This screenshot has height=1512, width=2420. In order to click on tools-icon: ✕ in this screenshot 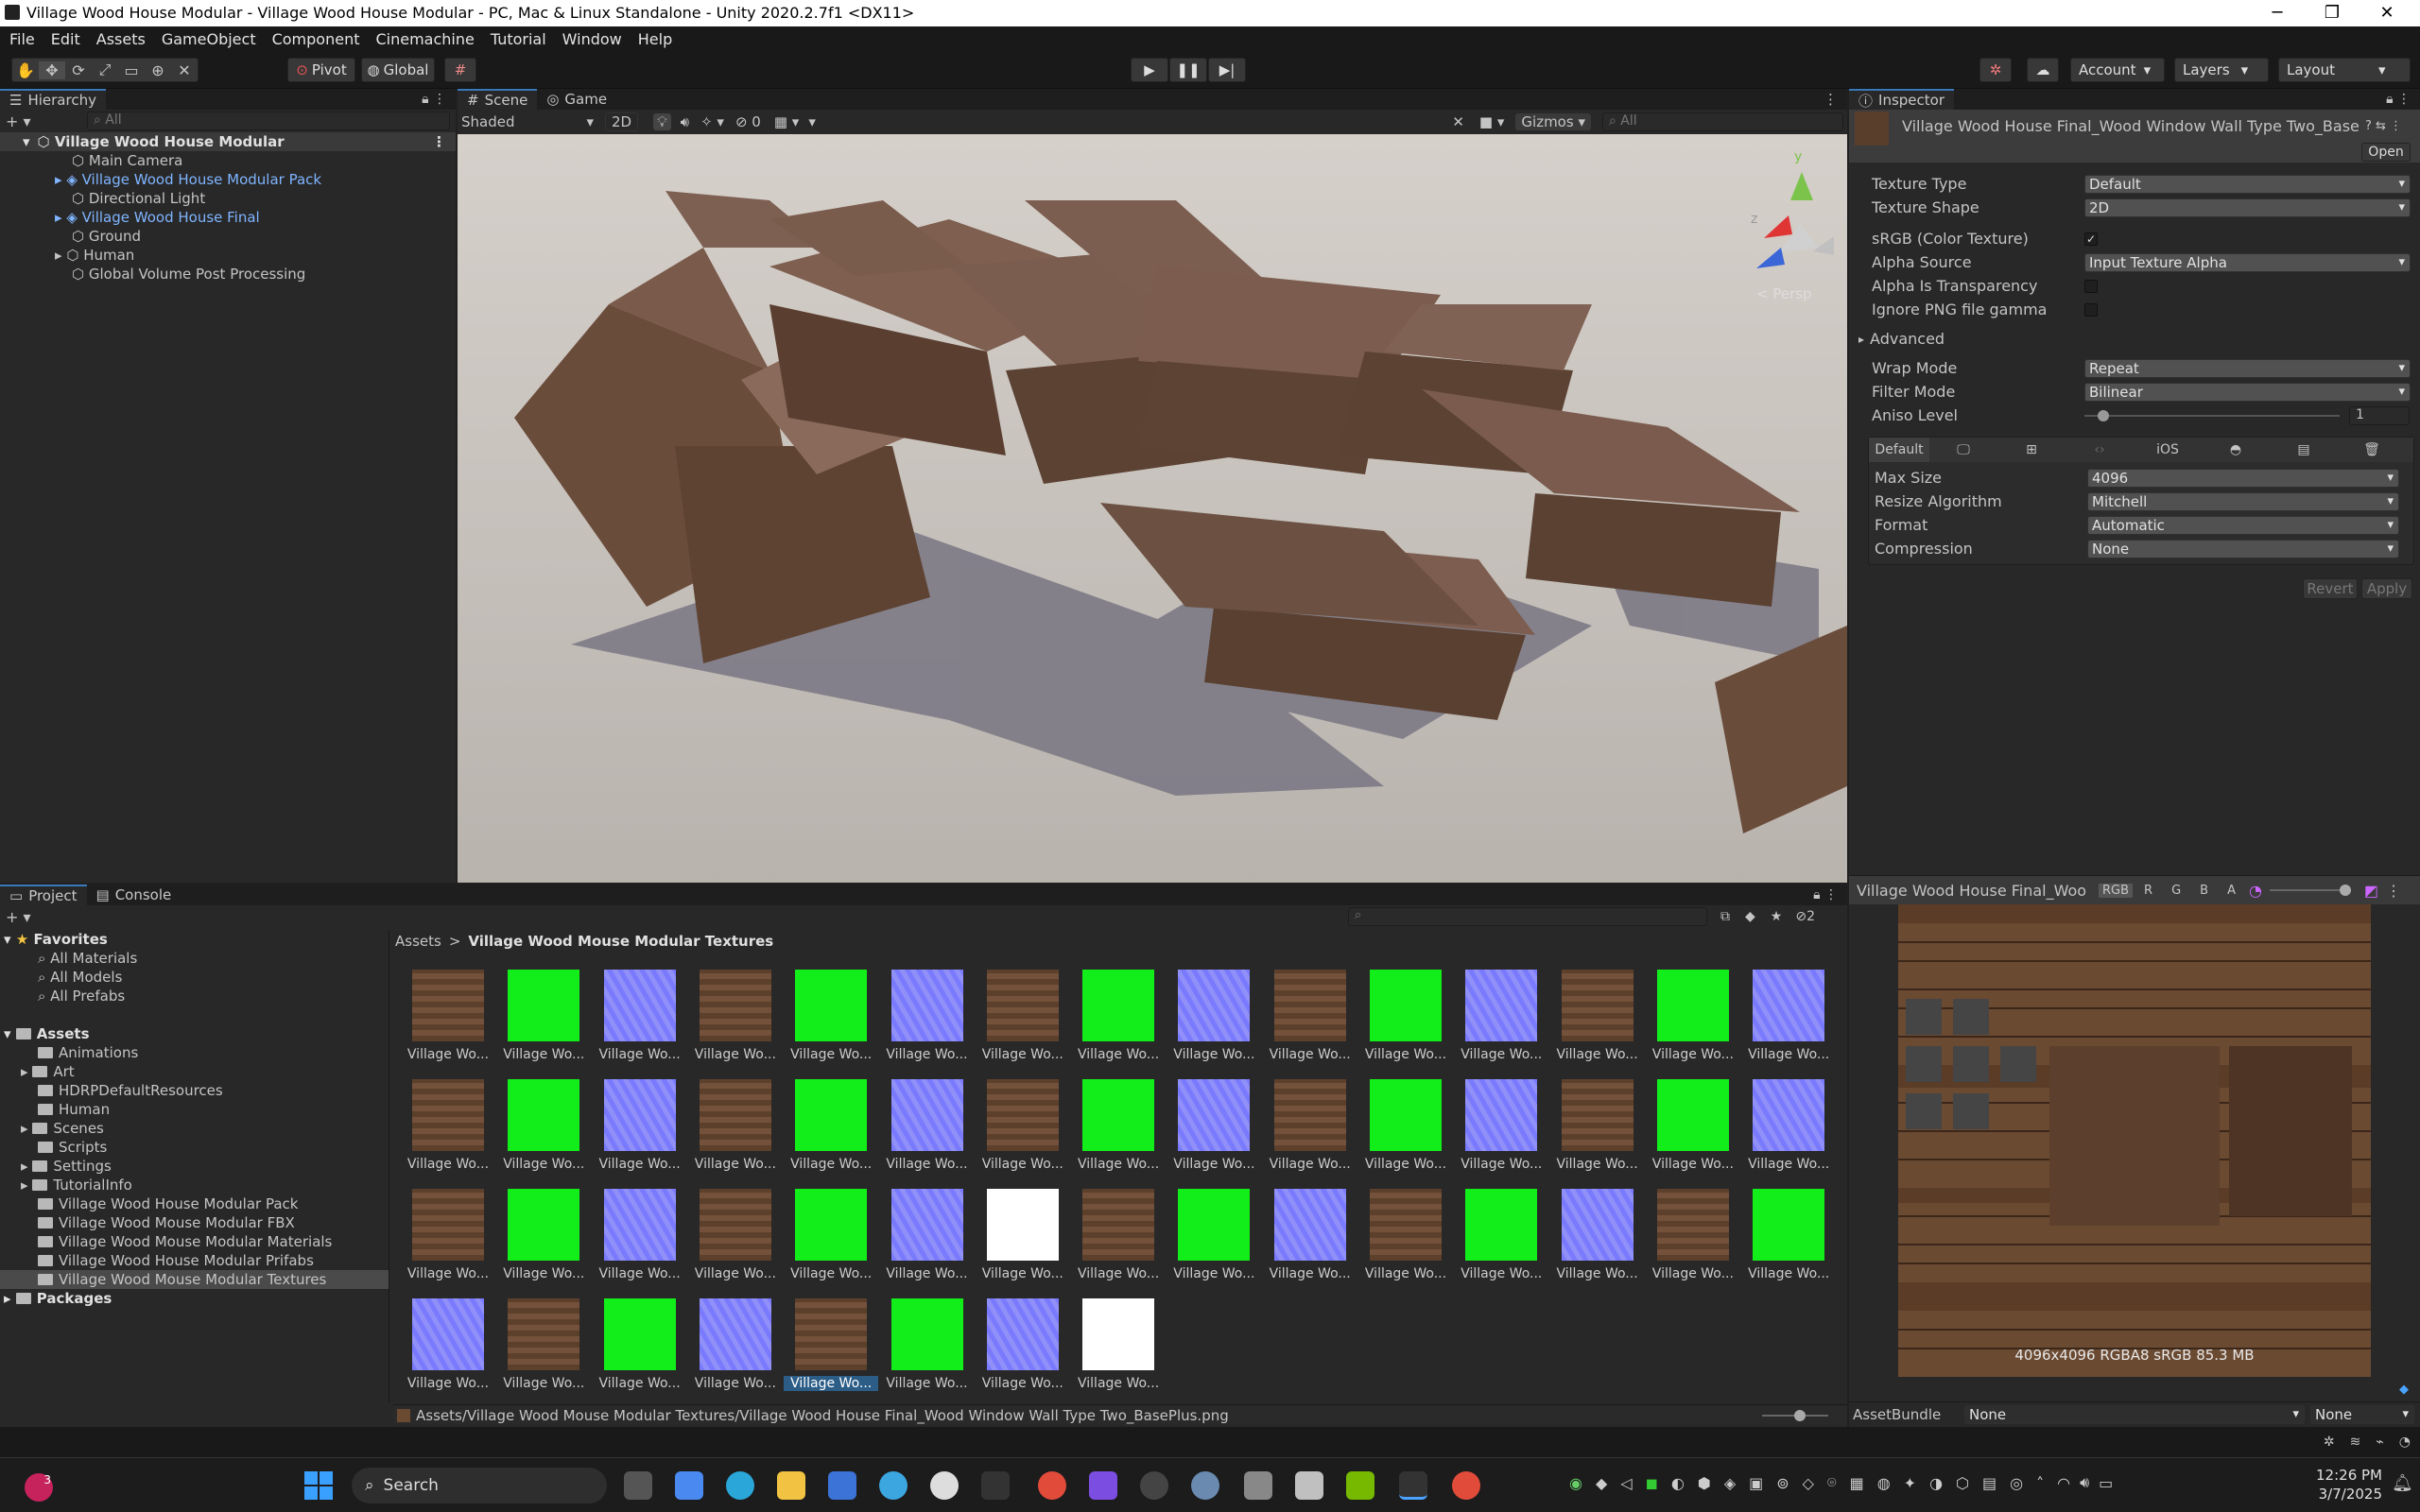, I will do `click(1458, 121)`.